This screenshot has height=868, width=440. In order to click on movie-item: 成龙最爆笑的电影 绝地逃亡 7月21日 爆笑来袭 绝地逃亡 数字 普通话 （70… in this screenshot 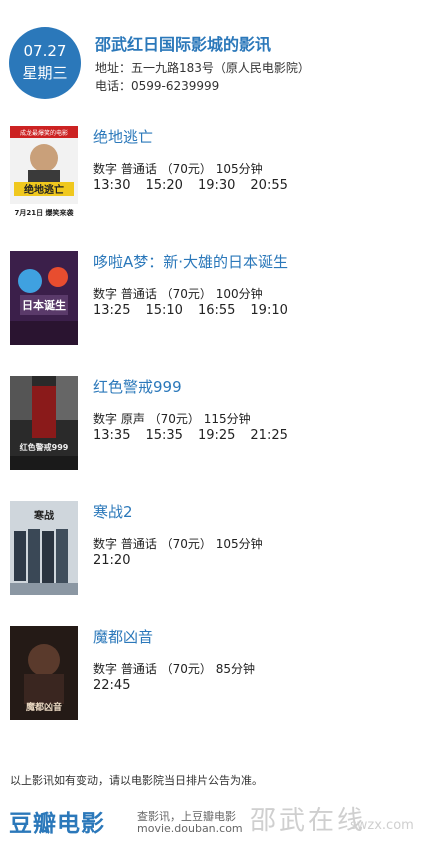, I will do `click(220, 181)`.